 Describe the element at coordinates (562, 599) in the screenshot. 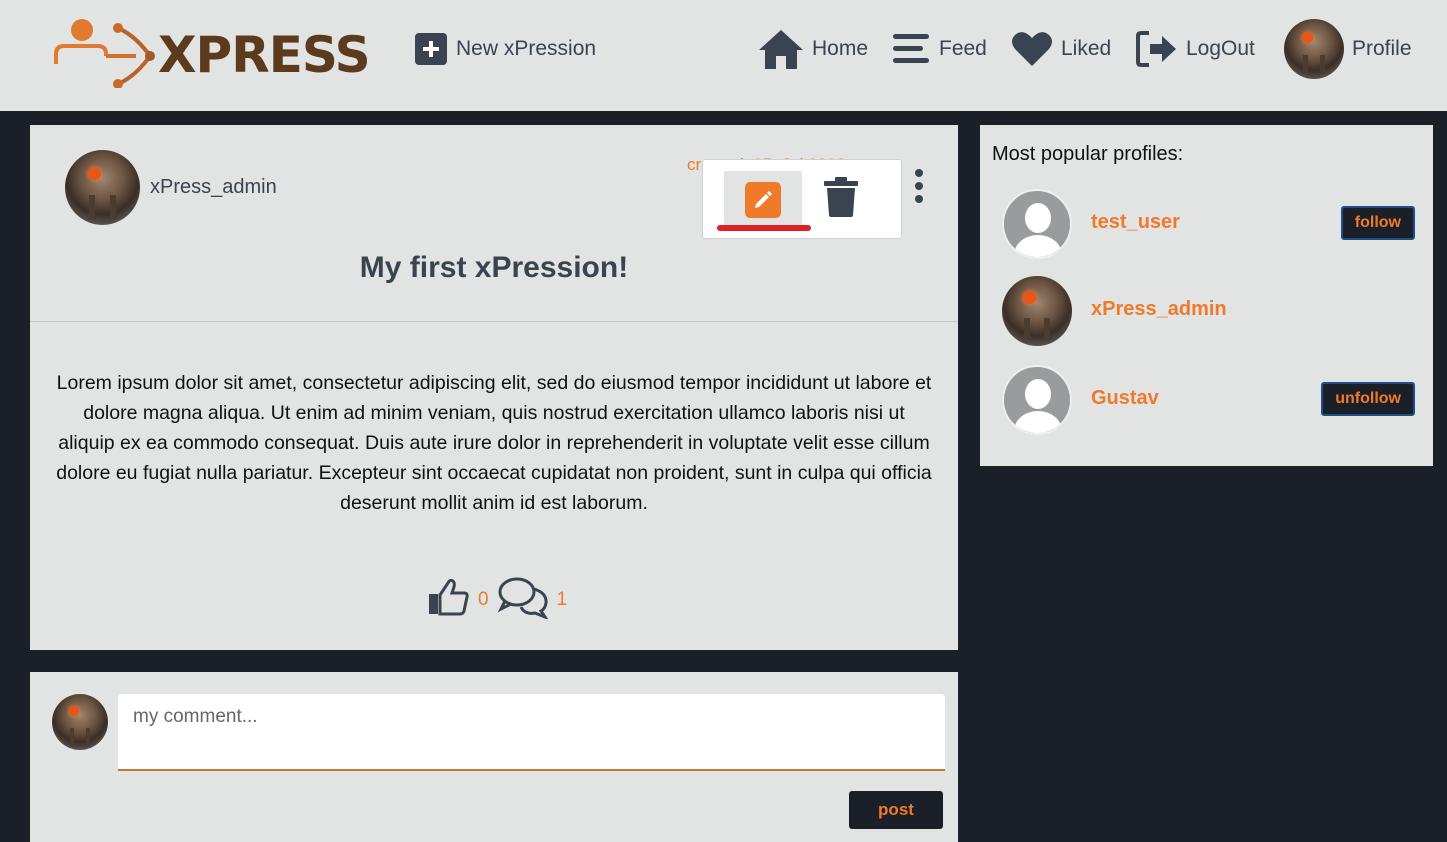

I see `comment-count: 1` at that location.